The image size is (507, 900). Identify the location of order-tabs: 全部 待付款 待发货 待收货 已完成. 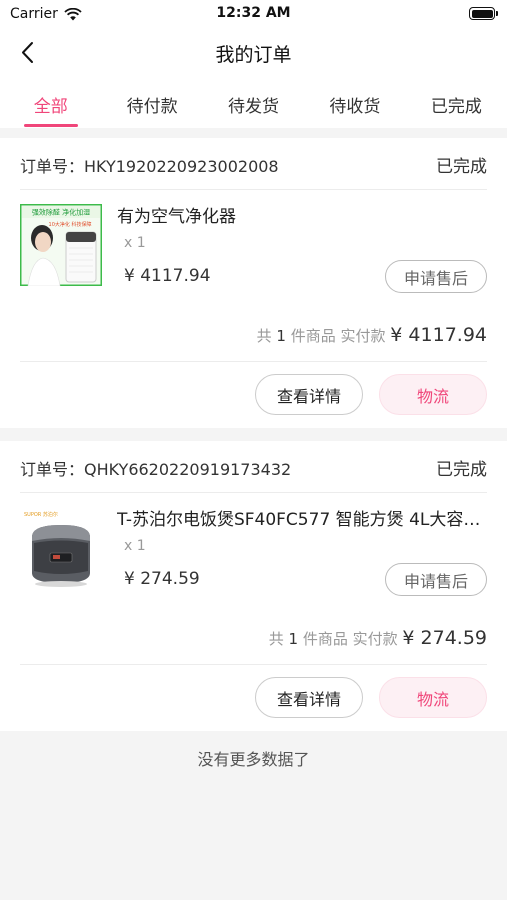
(253, 103).